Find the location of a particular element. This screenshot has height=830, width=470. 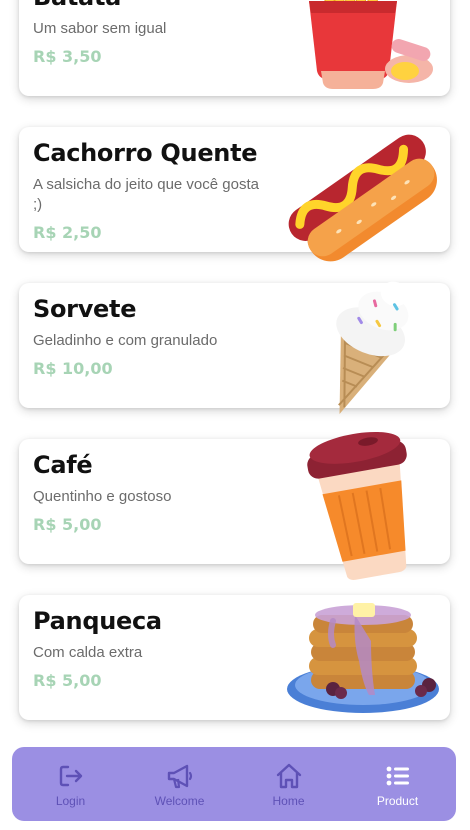

nav-item-product: Product is located at coordinates (398, 784).